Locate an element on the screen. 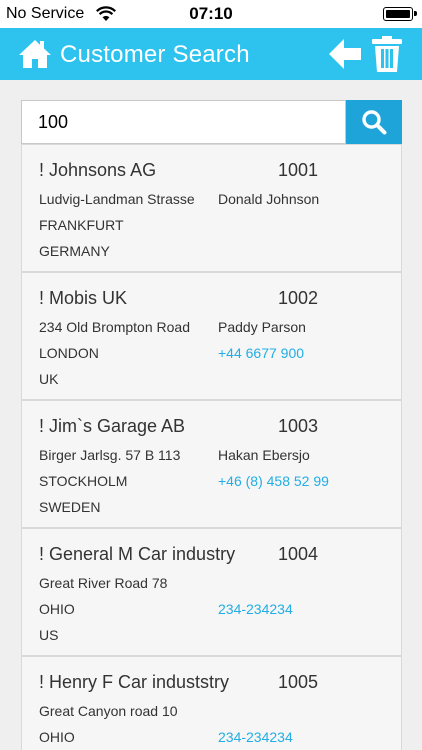 This screenshot has height=750, width=422. search-button is located at coordinates (374, 122).